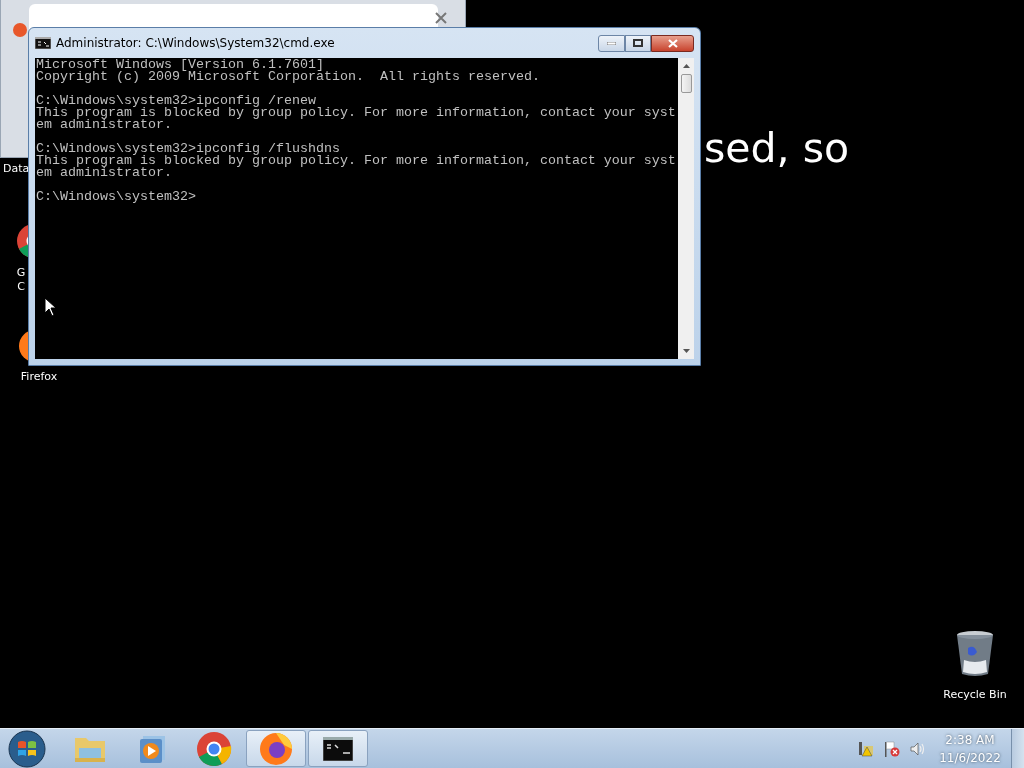 Image resolution: width=1024 pixels, height=768 pixels. I want to click on flag-error-icon, so click(892, 748).